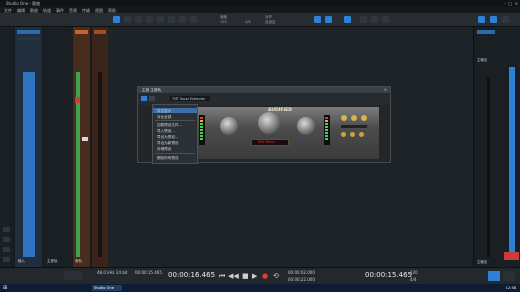 The height and width of the screenshot is (292, 520). I want to click on automation-button, so click(6, 249).